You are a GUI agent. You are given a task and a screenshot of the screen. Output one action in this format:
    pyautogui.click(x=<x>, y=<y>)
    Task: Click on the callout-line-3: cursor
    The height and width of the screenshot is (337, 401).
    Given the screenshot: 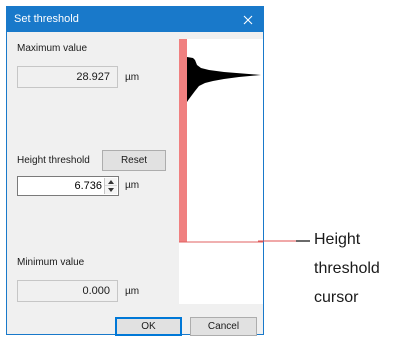 What is the action you would take?
    pyautogui.click(x=336, y=297)
    